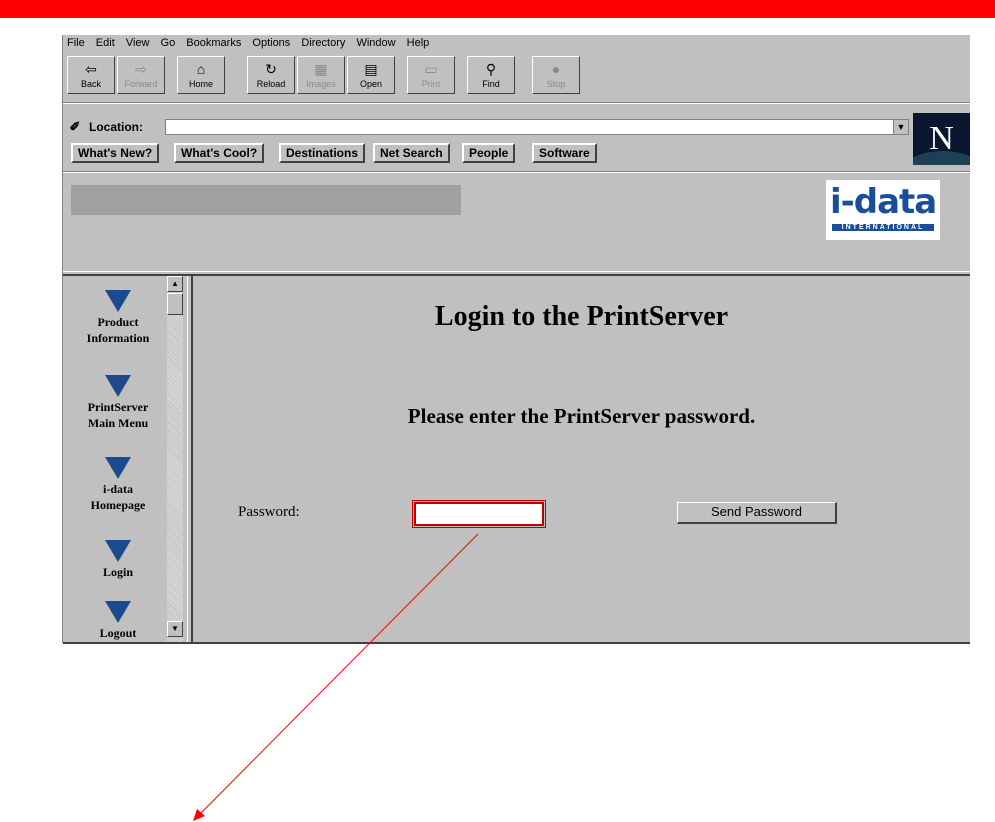 The image size is (995, 822). I want to click on annotation-arrow, so click(336, 677).